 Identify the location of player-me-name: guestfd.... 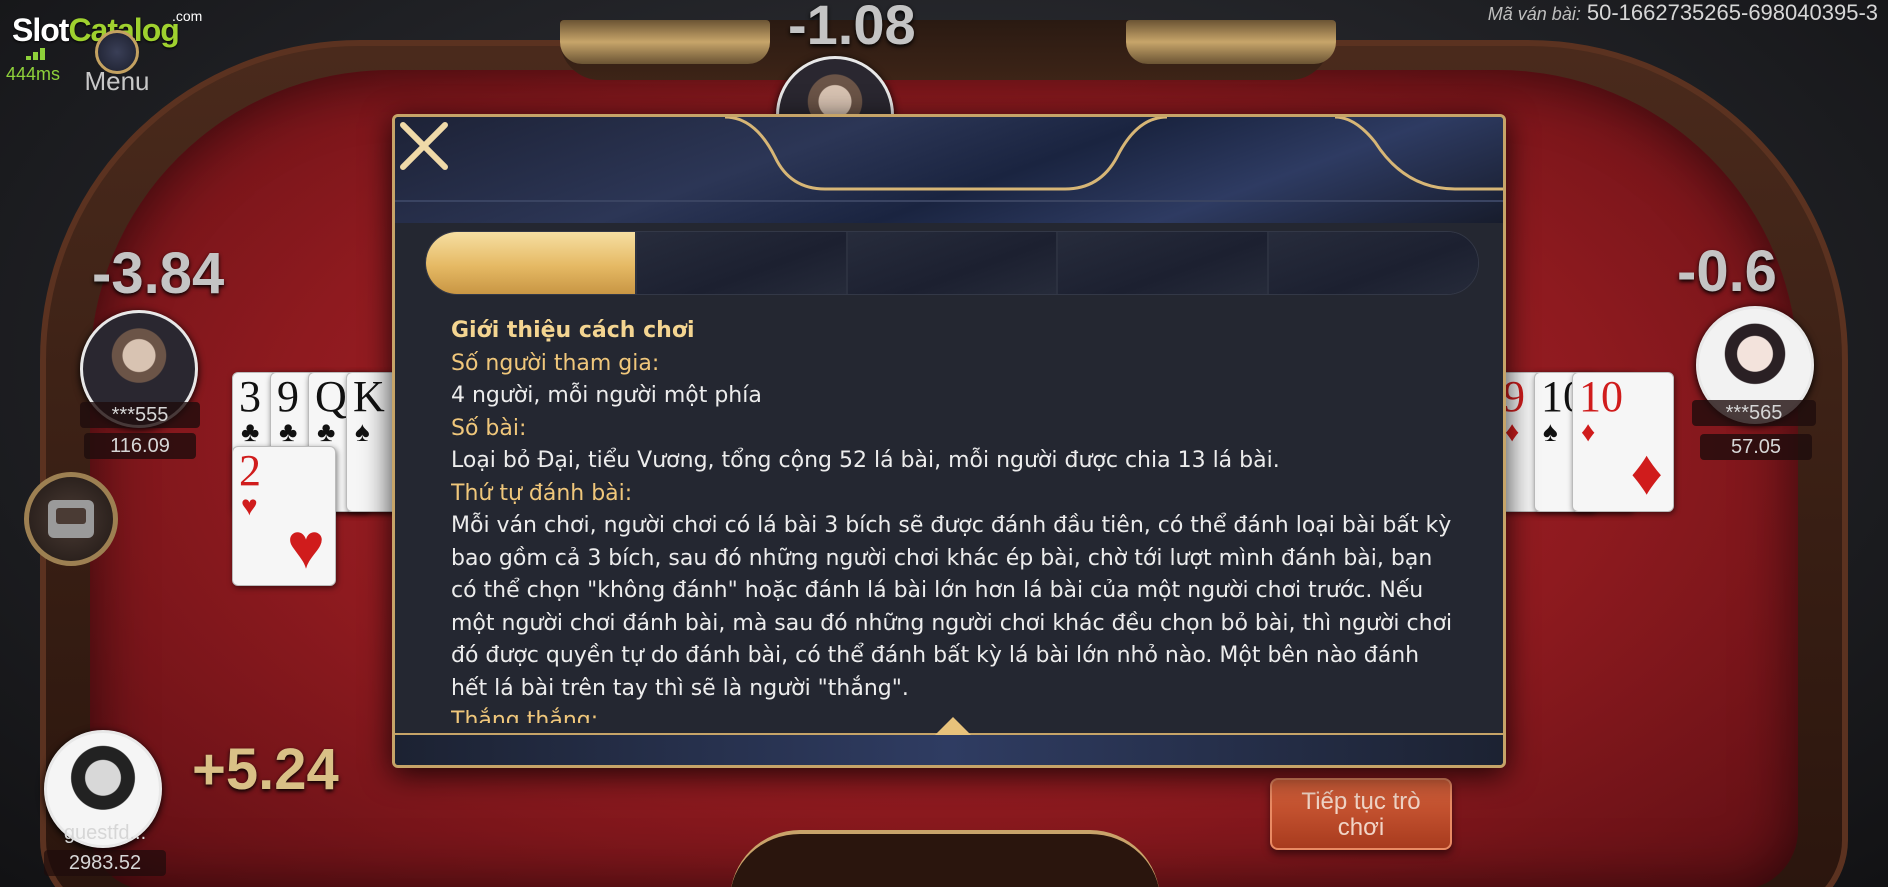
(105, 833).